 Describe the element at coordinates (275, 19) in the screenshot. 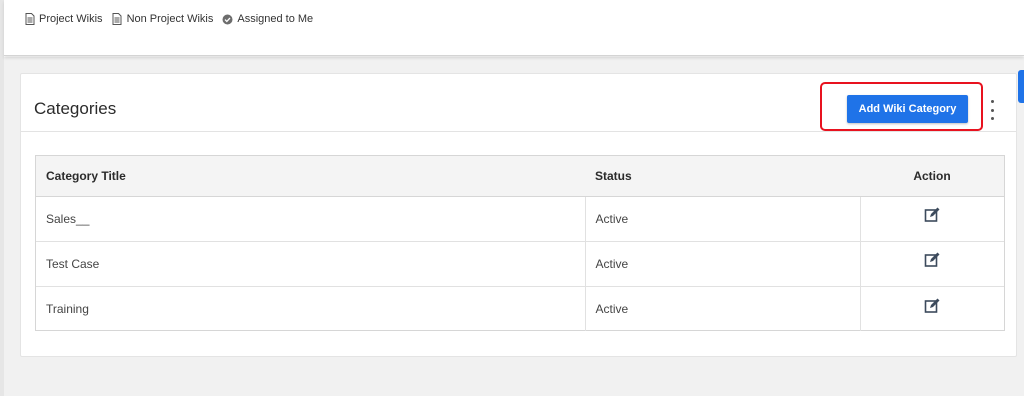

I see `filter-label: Assigned to Me` at that location.